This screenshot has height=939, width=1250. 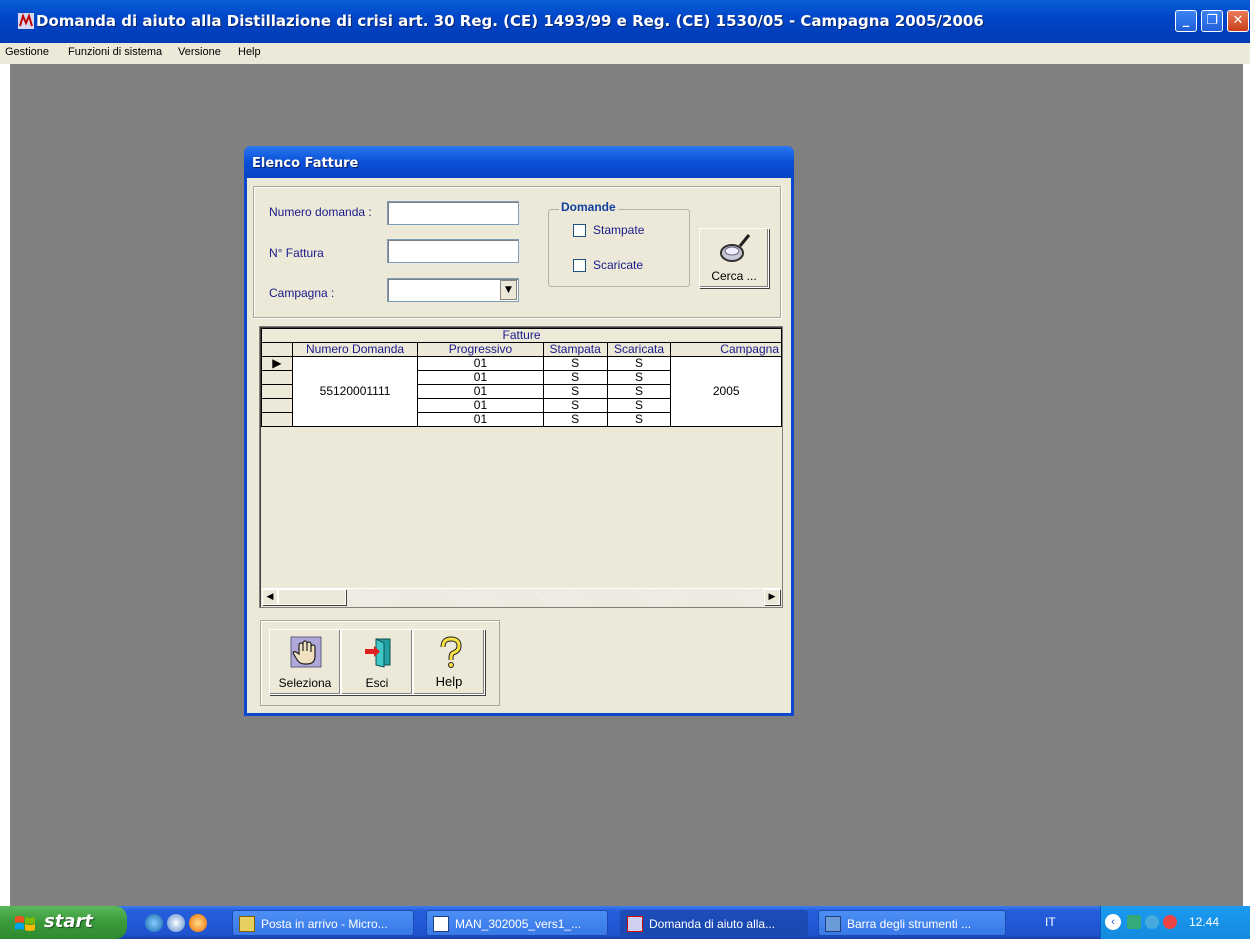 What do you see at coordinates (453, 251) in the screenshot?
I see `fattura-input` at bounding box center [453, 251].